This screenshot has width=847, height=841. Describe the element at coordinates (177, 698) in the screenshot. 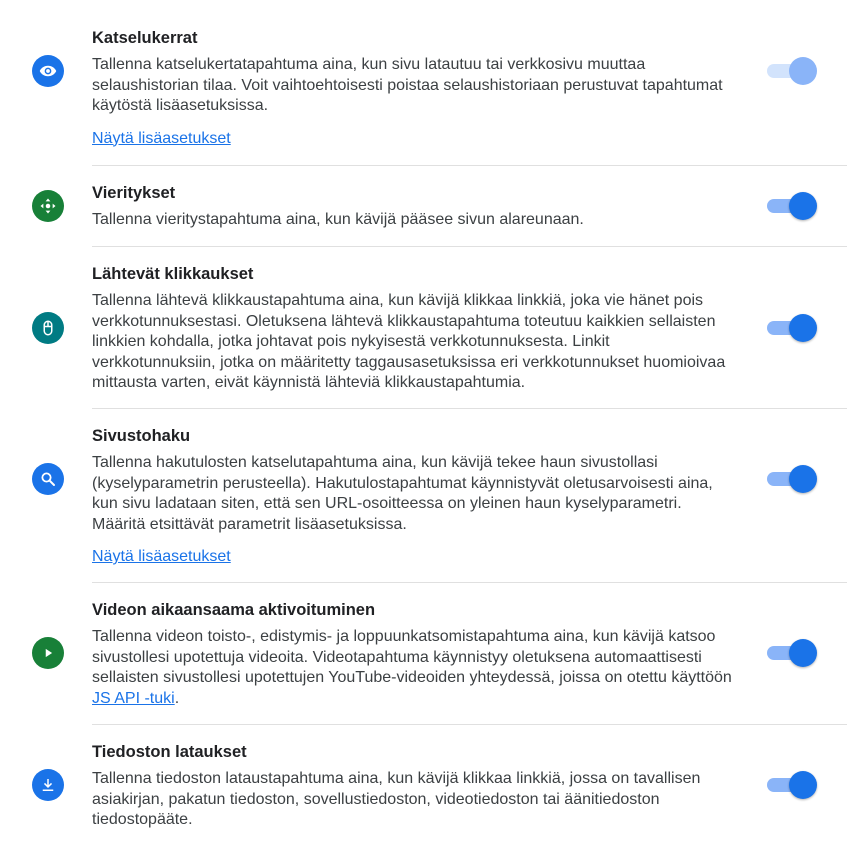

I see `description-text-end: .` at that location.